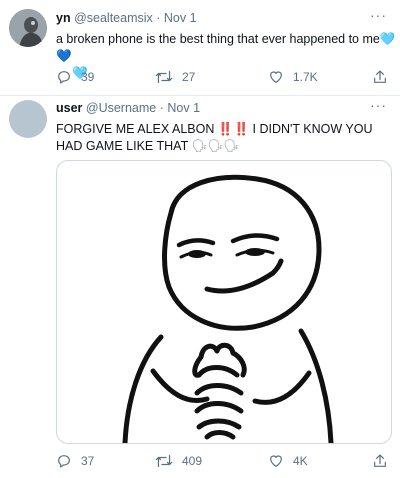  What do you see at coordinates (88, 461) in the screenshot?
I see `reply-count: 37` at bounding box center [88, 461].